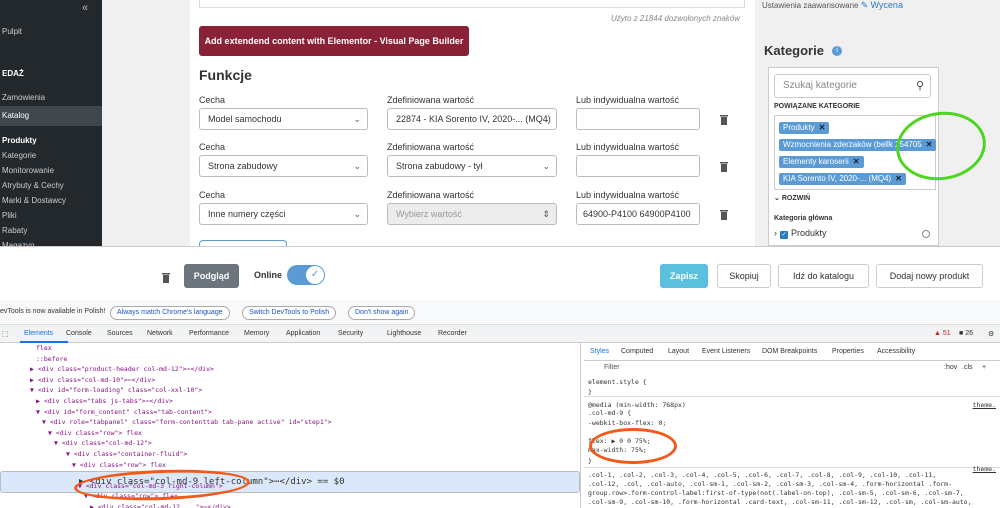 This screenshot has width=1000, height=508. I want to click on zdef-select: 22874 - KIA Sorento IV, 2020-... (MQ4) ⌄, so click(472, 119).